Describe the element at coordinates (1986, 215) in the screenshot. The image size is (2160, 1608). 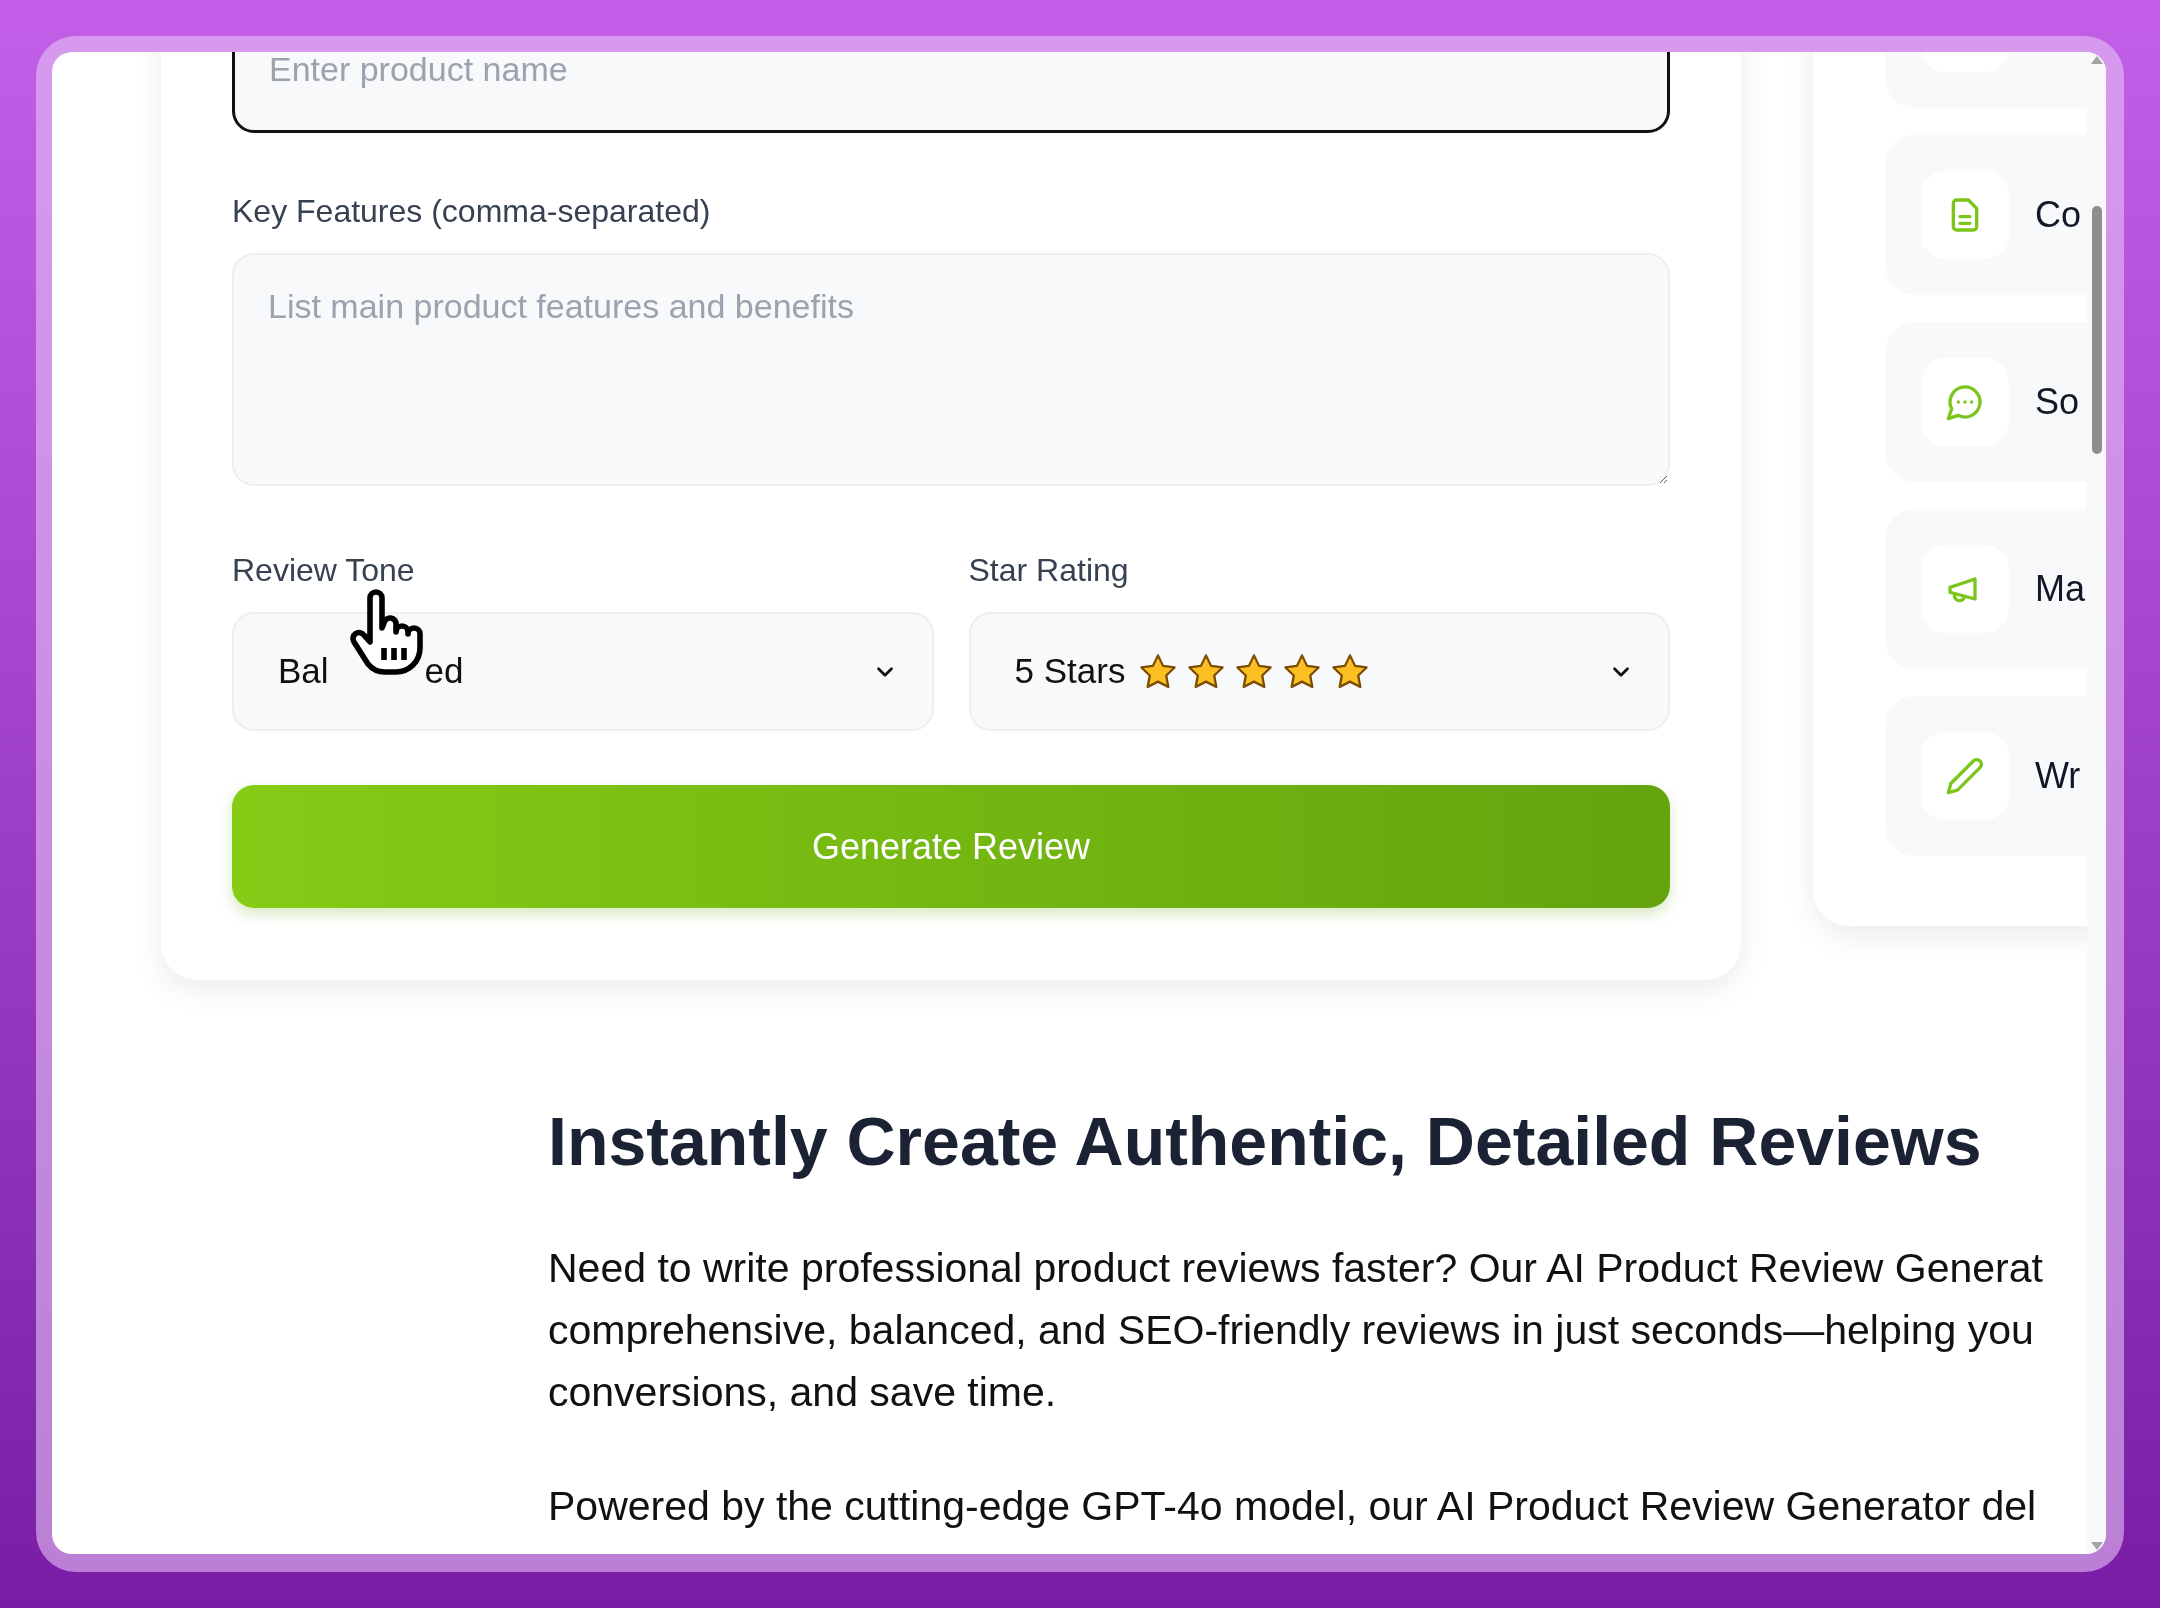
I see `tool-item: Co` at that location.